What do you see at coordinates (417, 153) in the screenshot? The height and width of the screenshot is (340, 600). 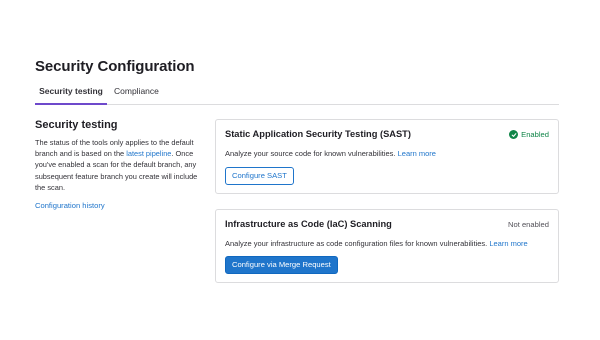 I see `sast-learn-more-link: Learn more` at bounding box center [417, 153].